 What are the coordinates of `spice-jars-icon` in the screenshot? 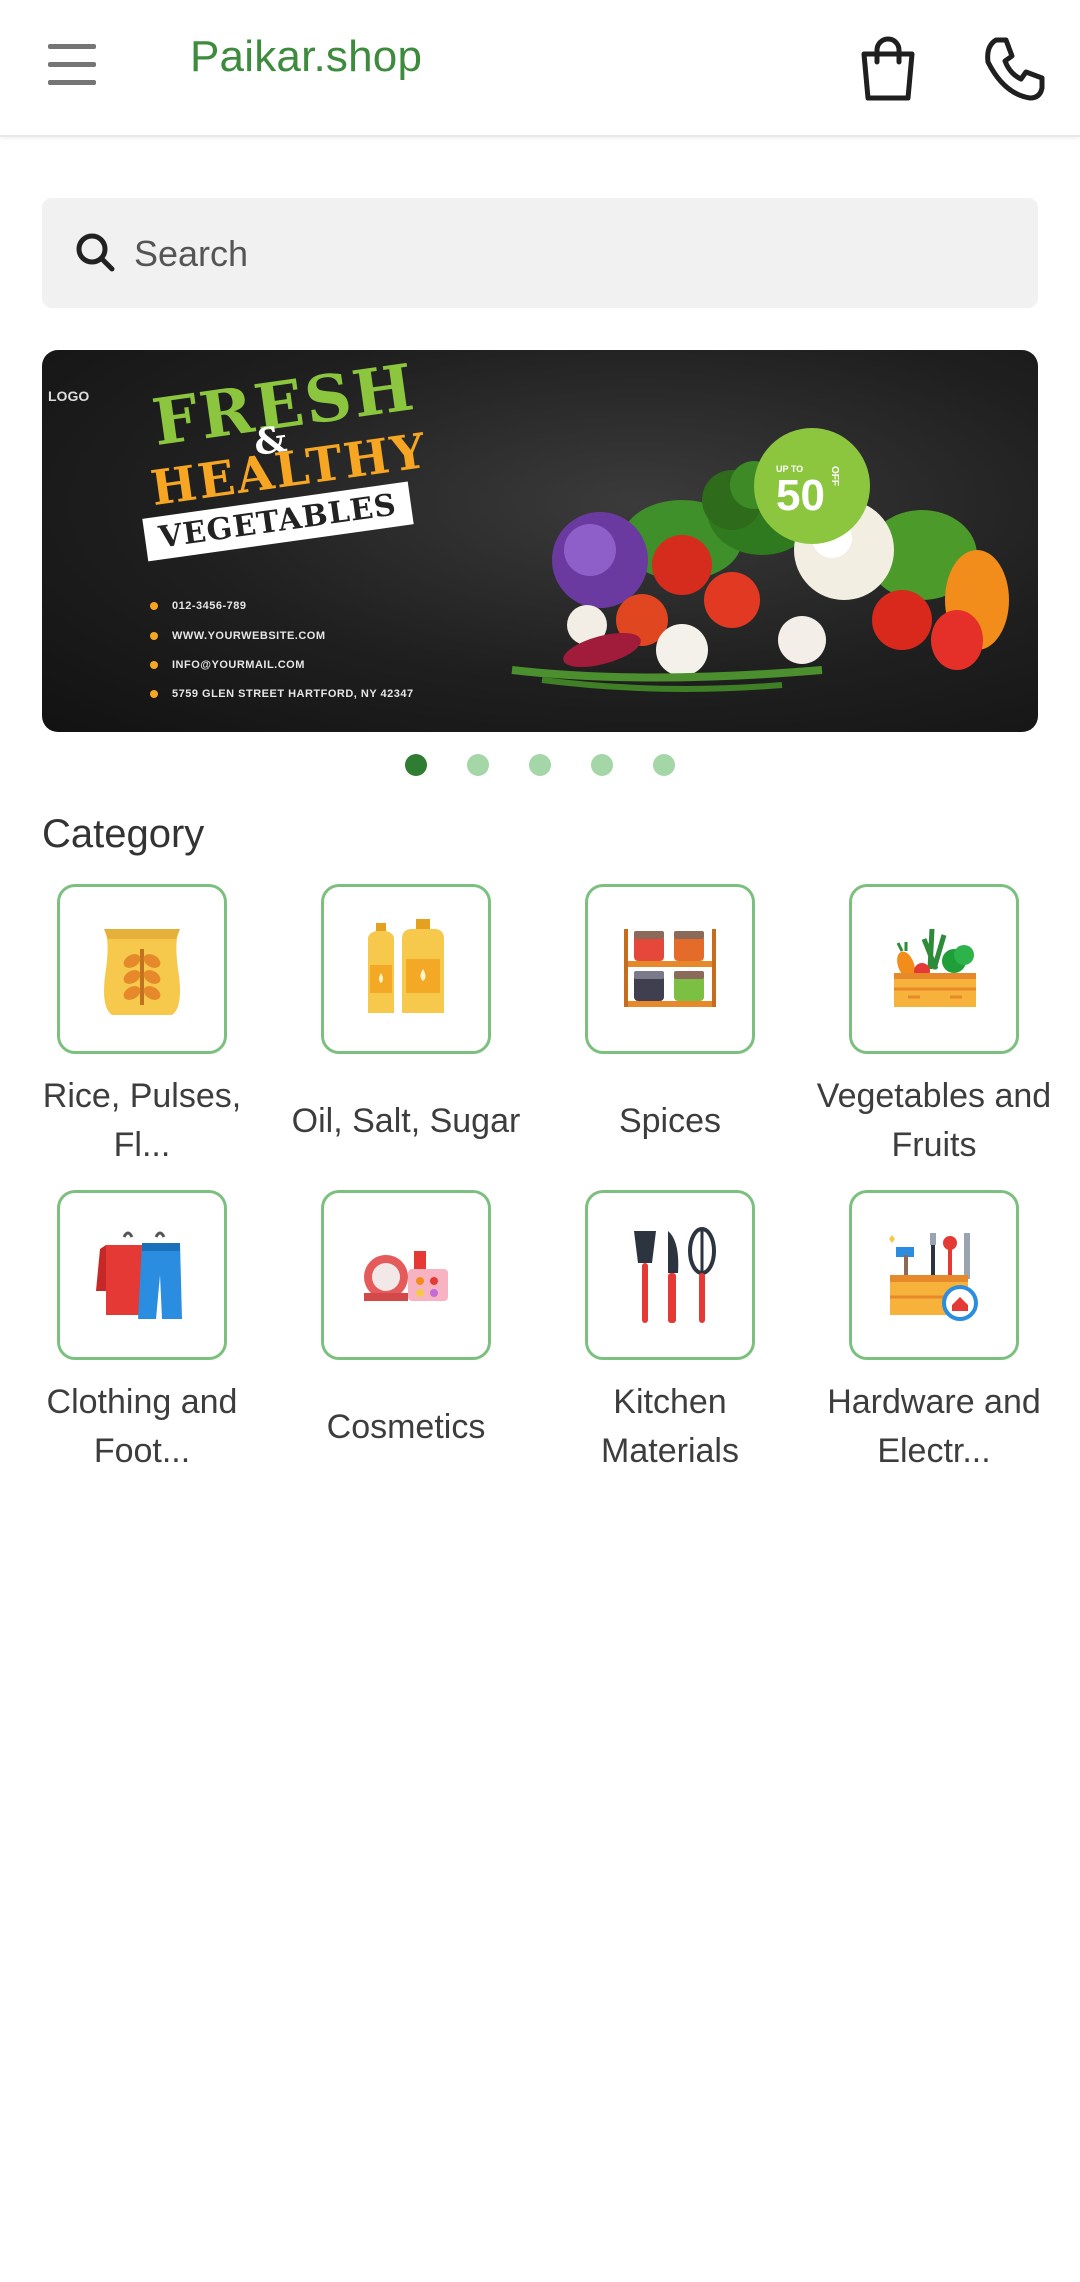 It's located at (670, 968).